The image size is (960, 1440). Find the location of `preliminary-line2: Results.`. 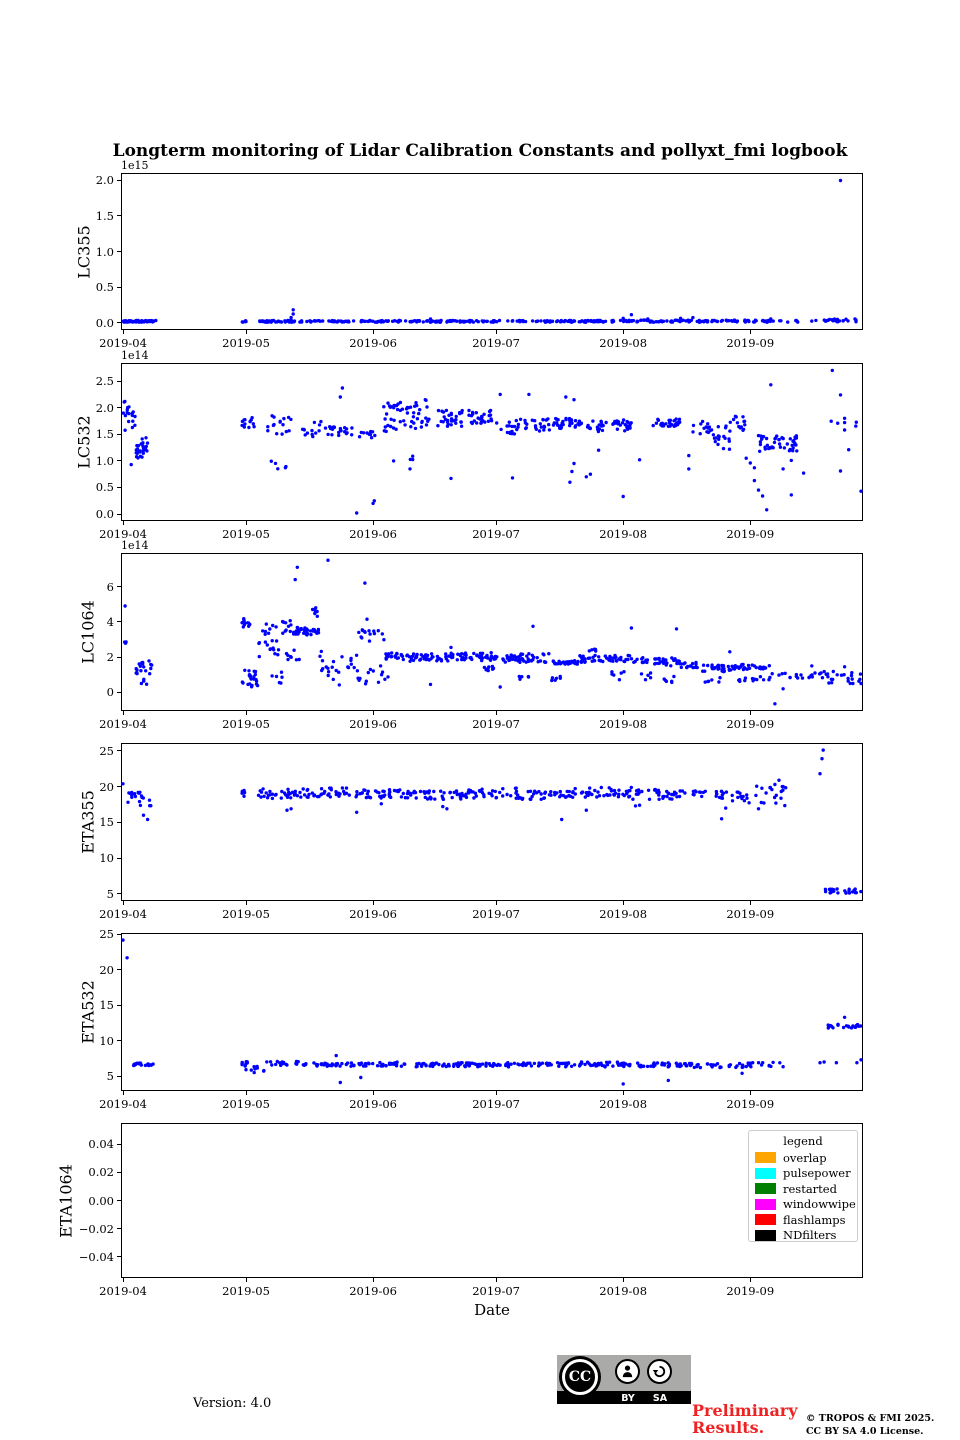

preliminary-line2: Results. is located at coordinates (728, 1427).